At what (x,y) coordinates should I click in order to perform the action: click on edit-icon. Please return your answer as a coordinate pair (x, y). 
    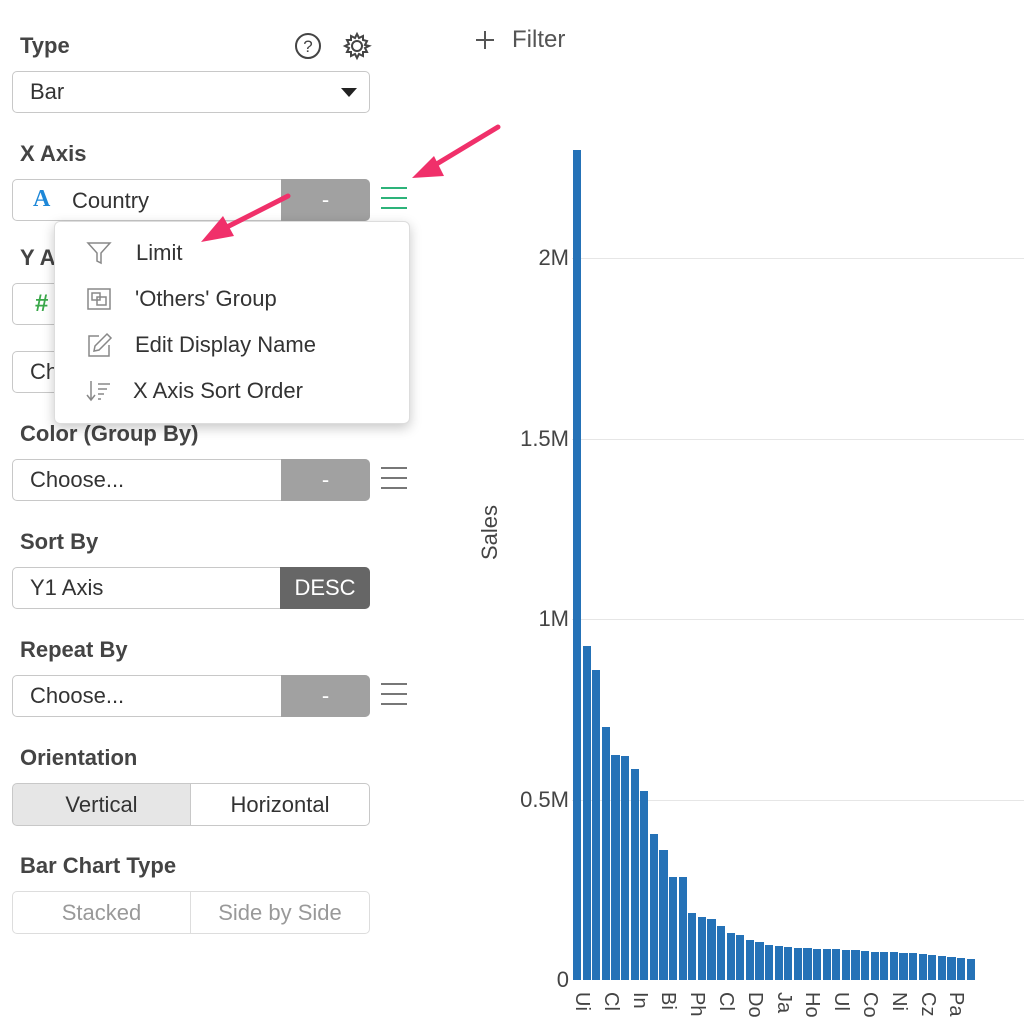
    Looking at the image, I should click on (100, 344).